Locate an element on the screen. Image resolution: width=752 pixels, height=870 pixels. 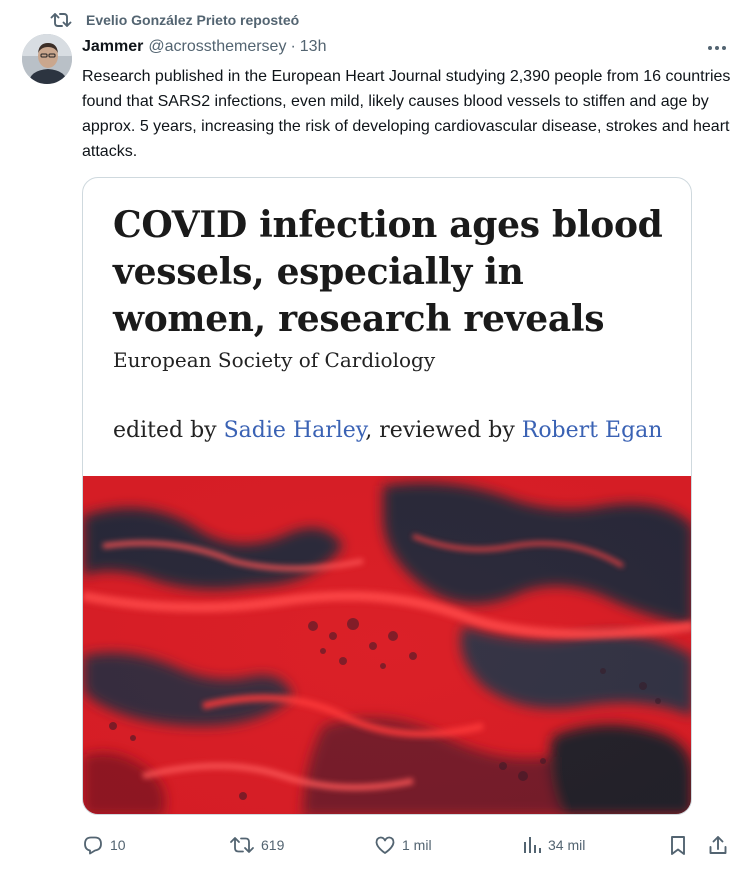
reviewed-by-label: , reviewed by is located at coordinates (443, 430).